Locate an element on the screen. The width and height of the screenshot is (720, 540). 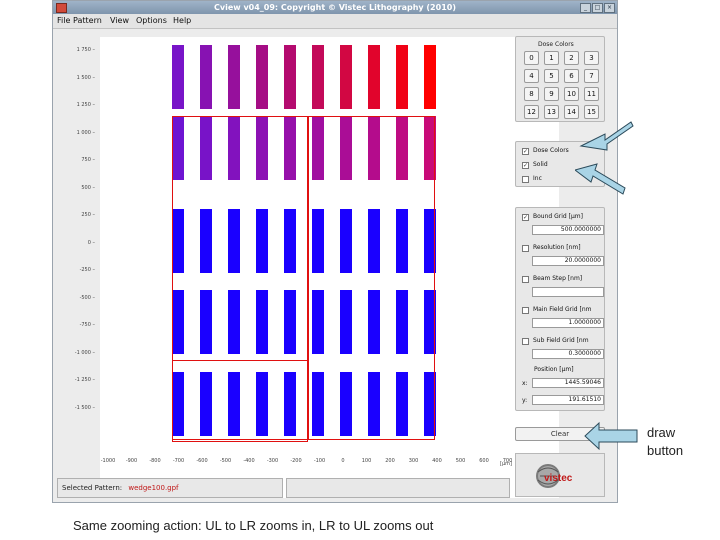
status-secondary is located at coordinates (398, 488).